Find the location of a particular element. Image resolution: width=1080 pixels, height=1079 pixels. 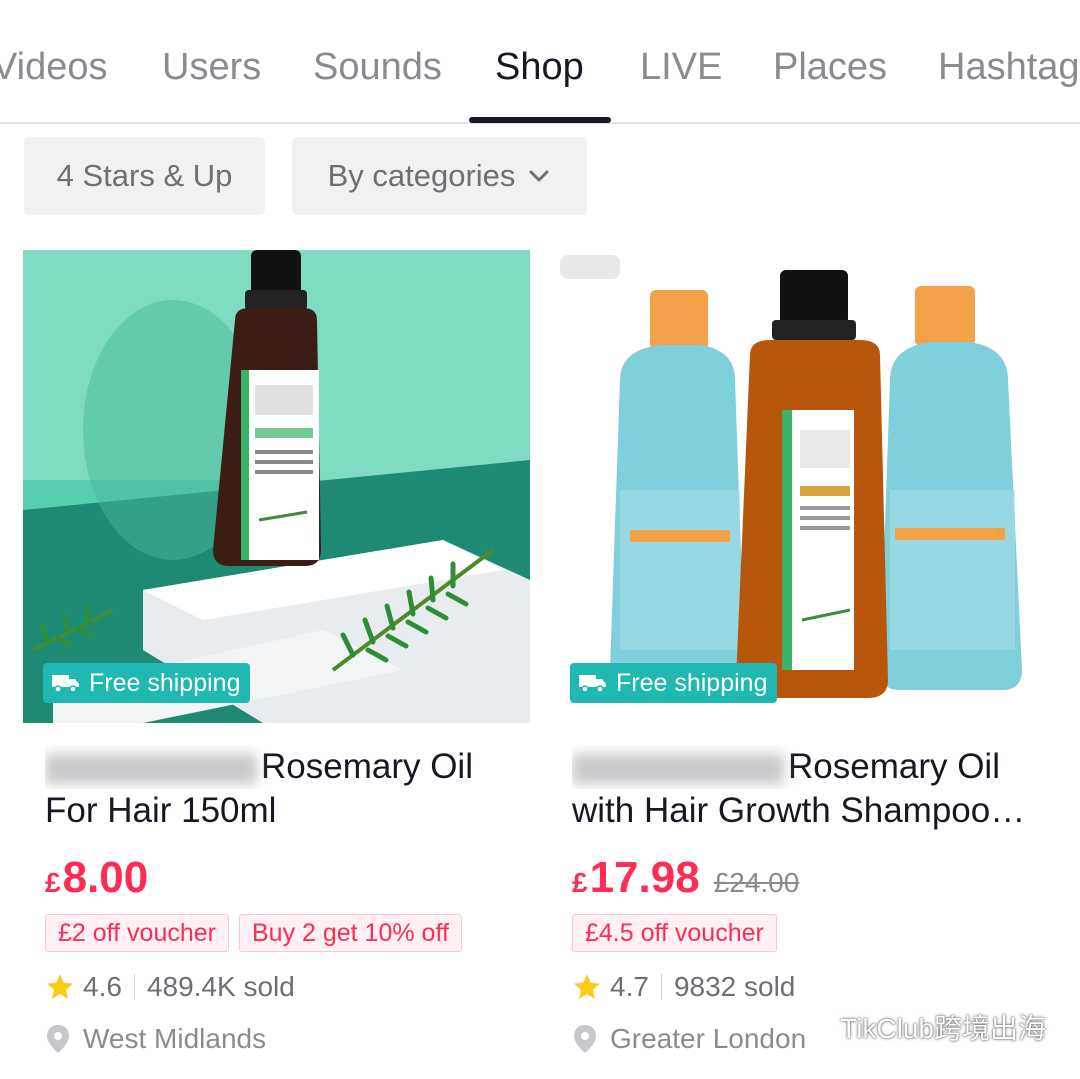

product-price: £17.98 is located at coordinates (636, 877).